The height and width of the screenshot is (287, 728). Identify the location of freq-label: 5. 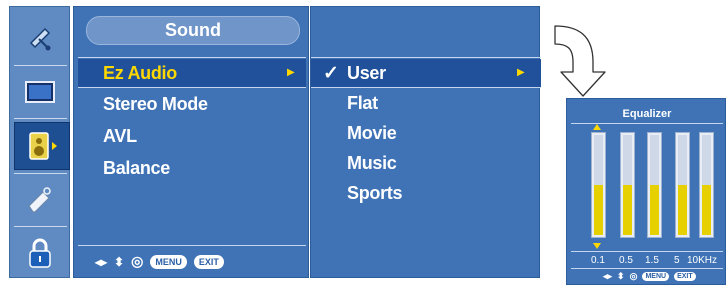
(677, 260).